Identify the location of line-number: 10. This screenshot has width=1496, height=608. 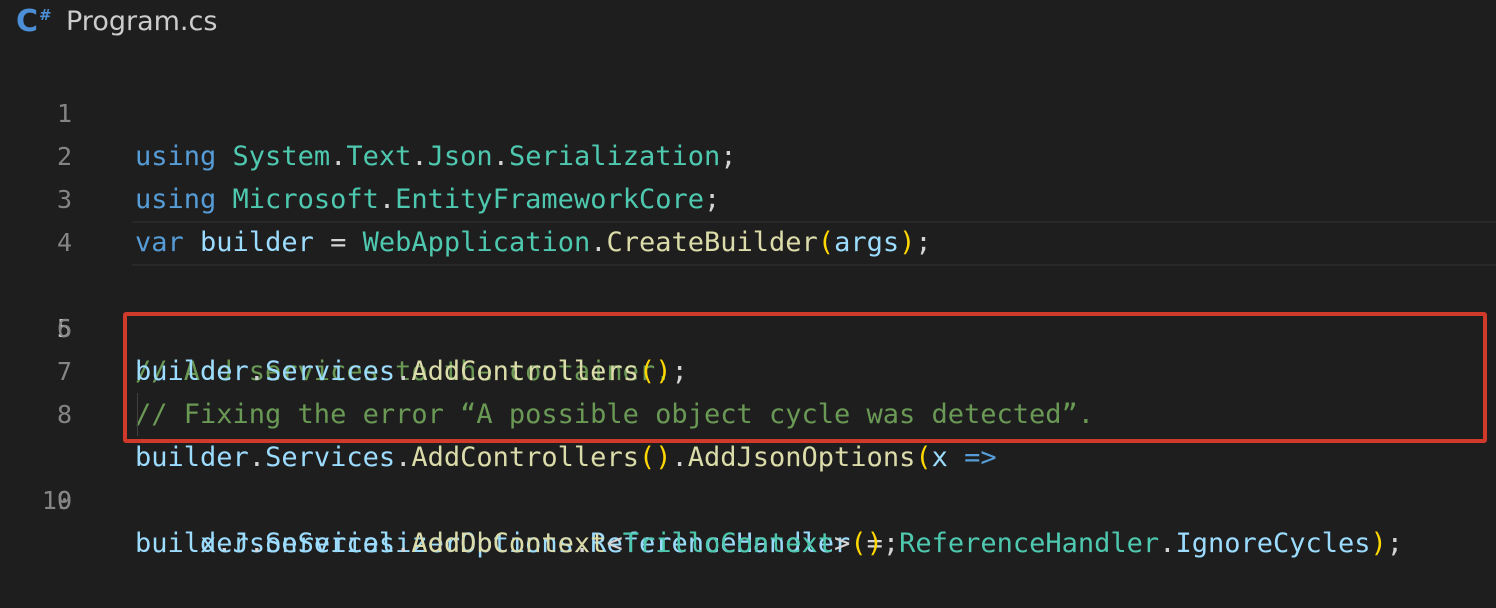
(56, 500).